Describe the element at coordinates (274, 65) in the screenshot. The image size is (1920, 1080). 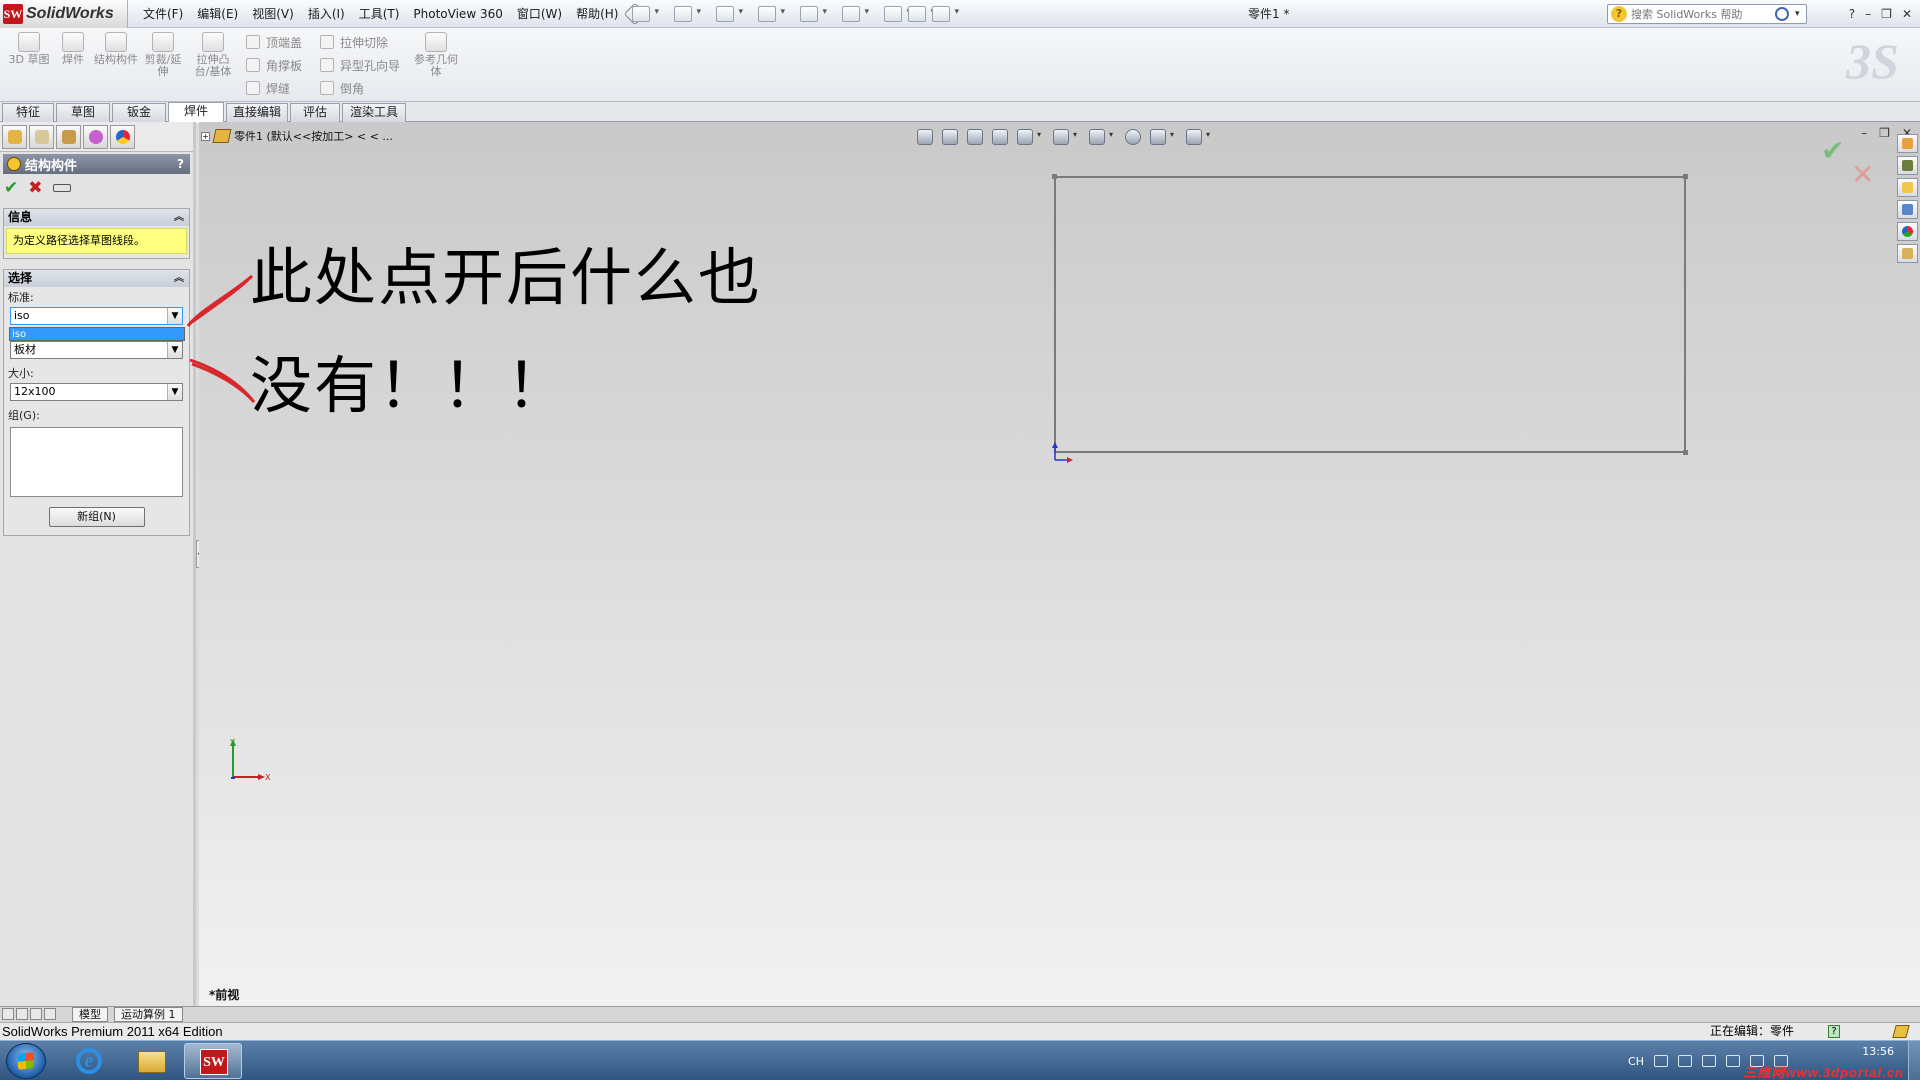
I see `gusset-button: 角撑板` at that location.